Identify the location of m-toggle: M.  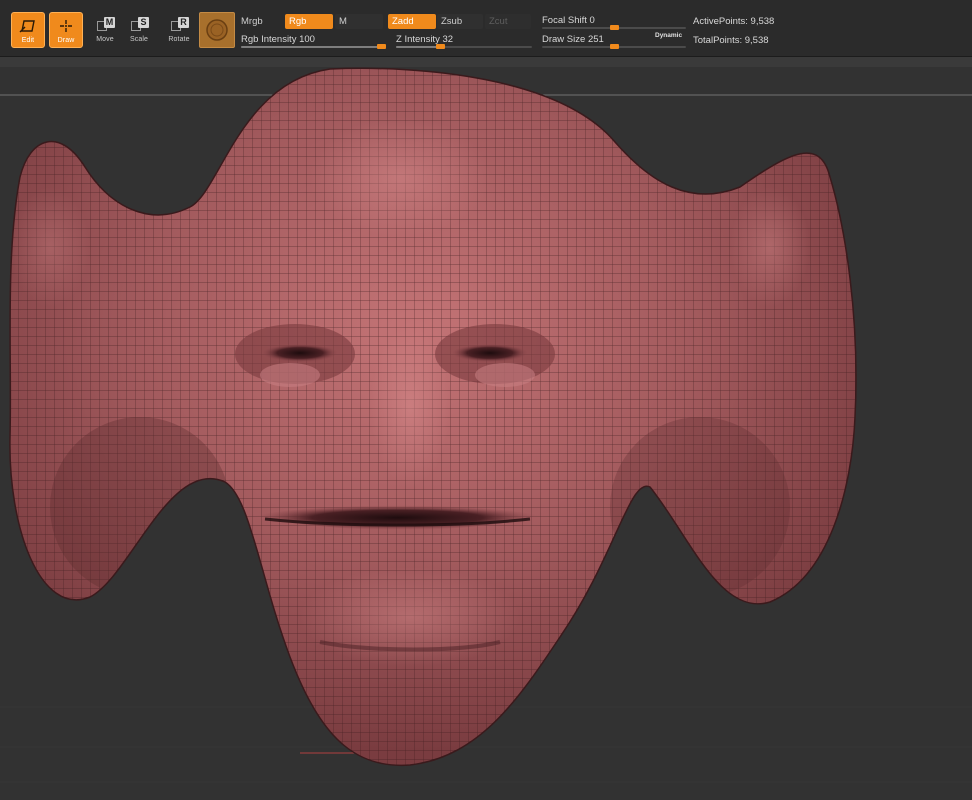
(359, 21).